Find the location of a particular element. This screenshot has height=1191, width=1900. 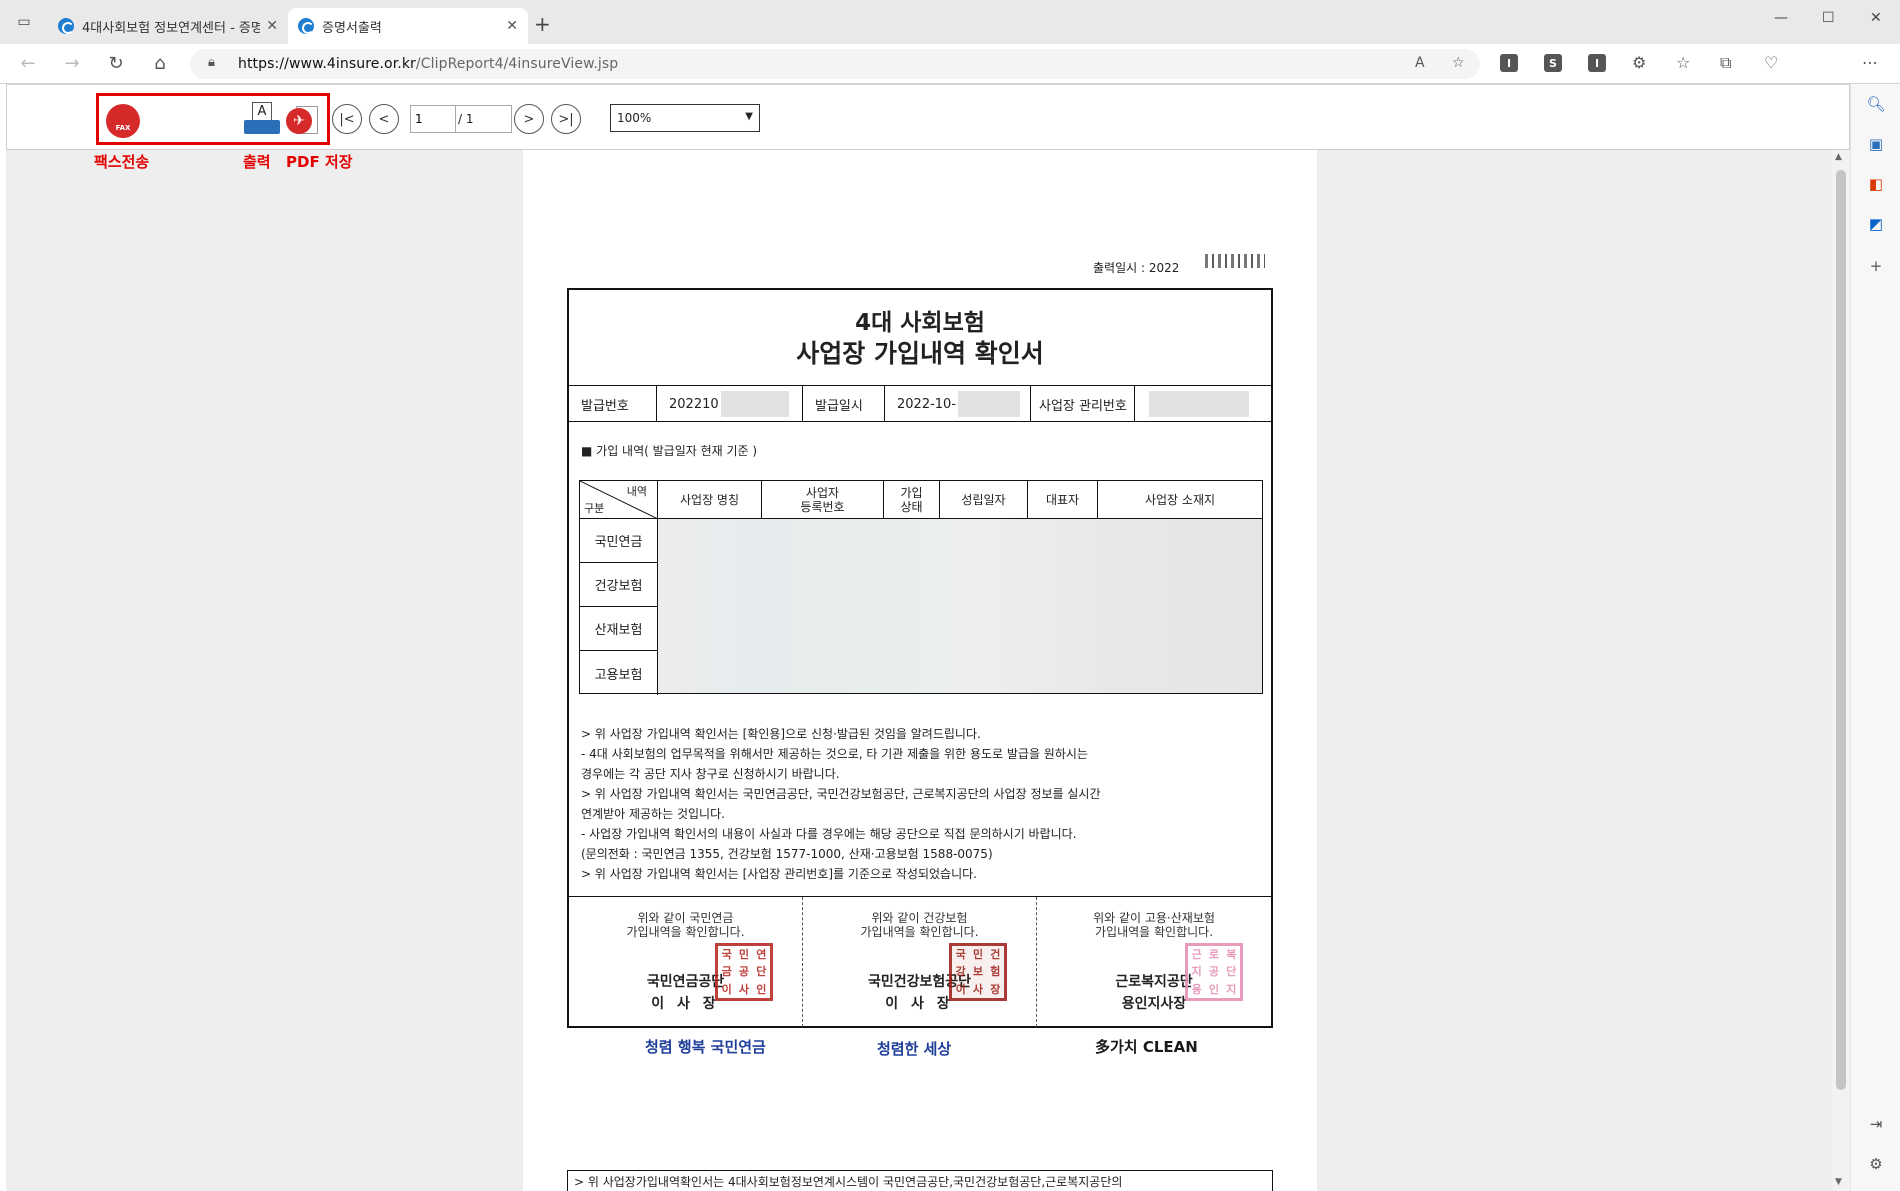

window-close-icon: ✕ is located at coordinates (1876, 18).